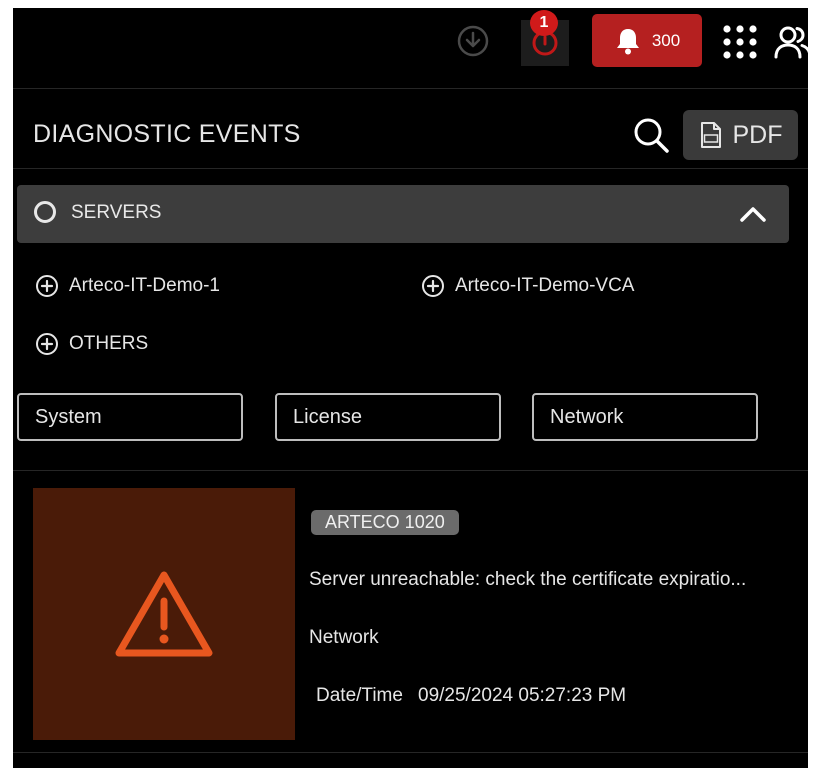 The height and width of the screenshot is (768, 813). I want to click on event-date-label: Date/Time, so click(359, 695).